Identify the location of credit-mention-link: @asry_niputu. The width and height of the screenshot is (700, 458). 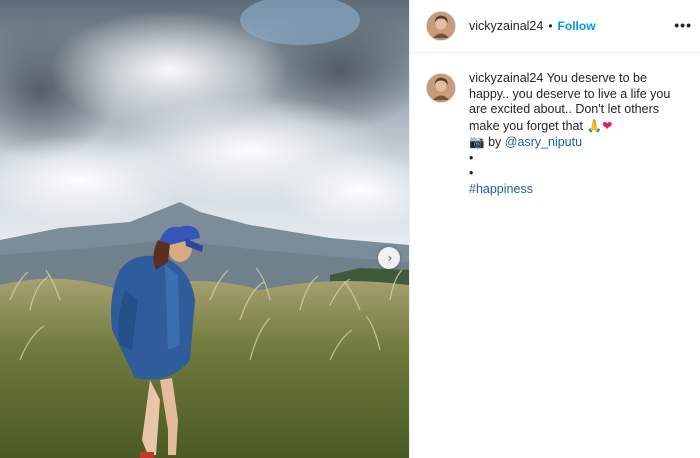
(543, 142).